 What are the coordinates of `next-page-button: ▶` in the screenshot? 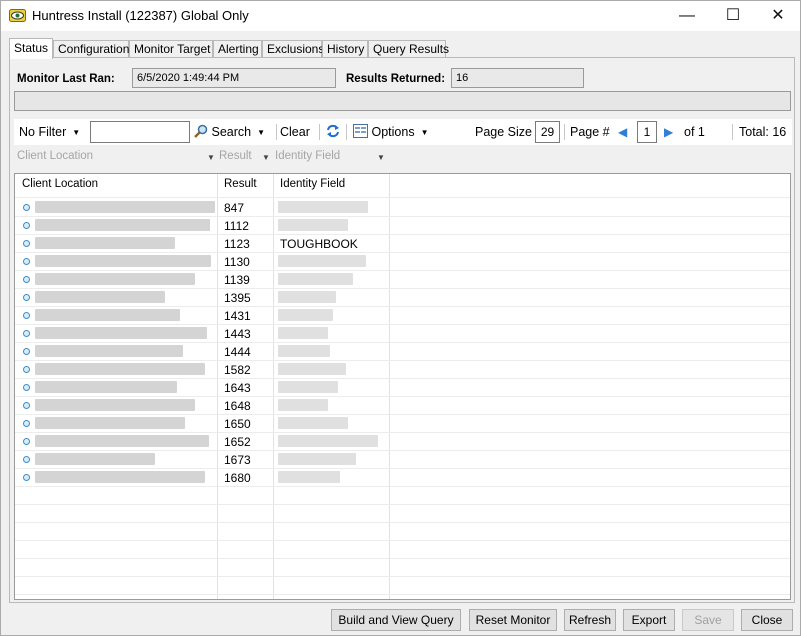 It's located at (668, 132).